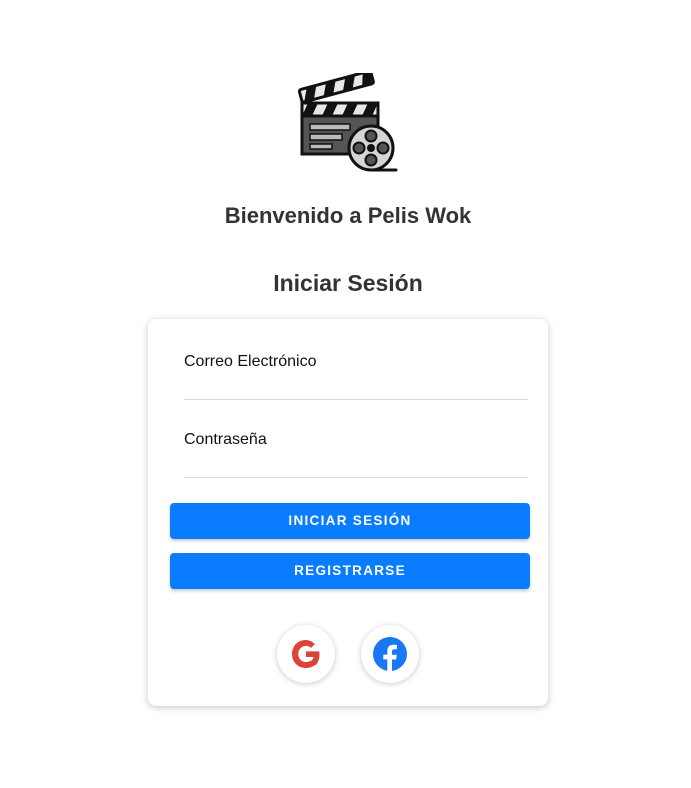  Describe the element at coordinates (350, 571) in the screenshot. I see `register-button: REGISTRARSE` at that location.